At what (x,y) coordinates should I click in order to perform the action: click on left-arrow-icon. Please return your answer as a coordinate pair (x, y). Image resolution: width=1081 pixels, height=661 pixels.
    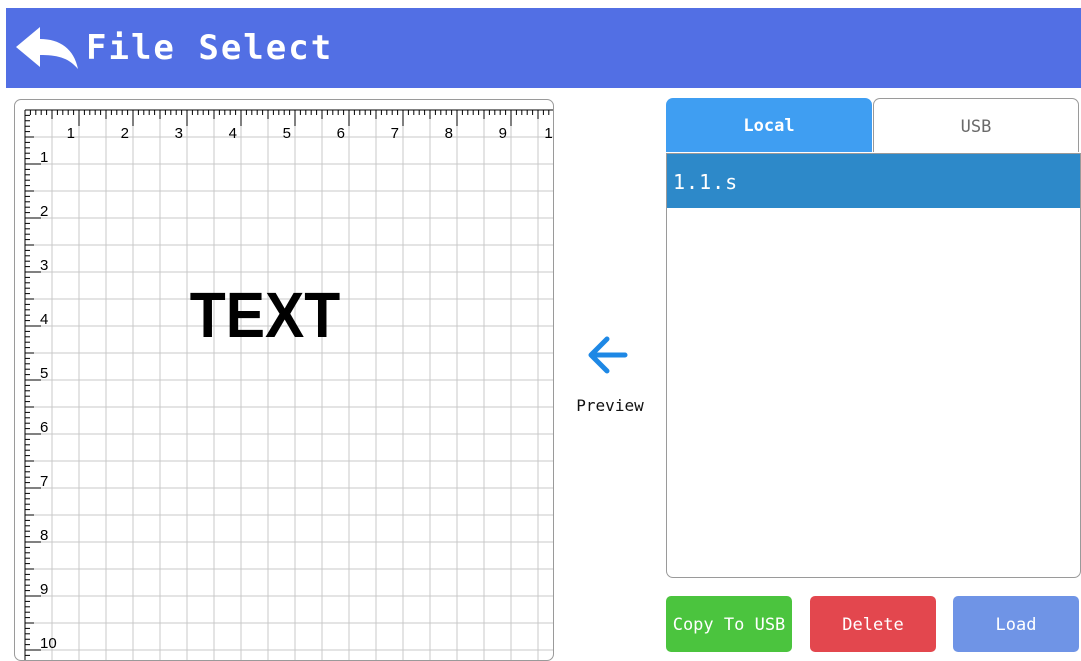
    Looking at the image, I should click on (608, 355).